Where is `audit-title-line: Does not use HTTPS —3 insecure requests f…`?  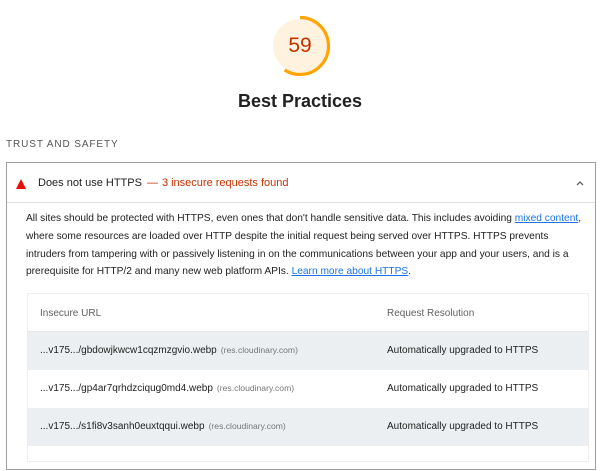 audit-title-line: Does not use HTTPS —3 insecure requests f… is located at coordinates (163, 183).